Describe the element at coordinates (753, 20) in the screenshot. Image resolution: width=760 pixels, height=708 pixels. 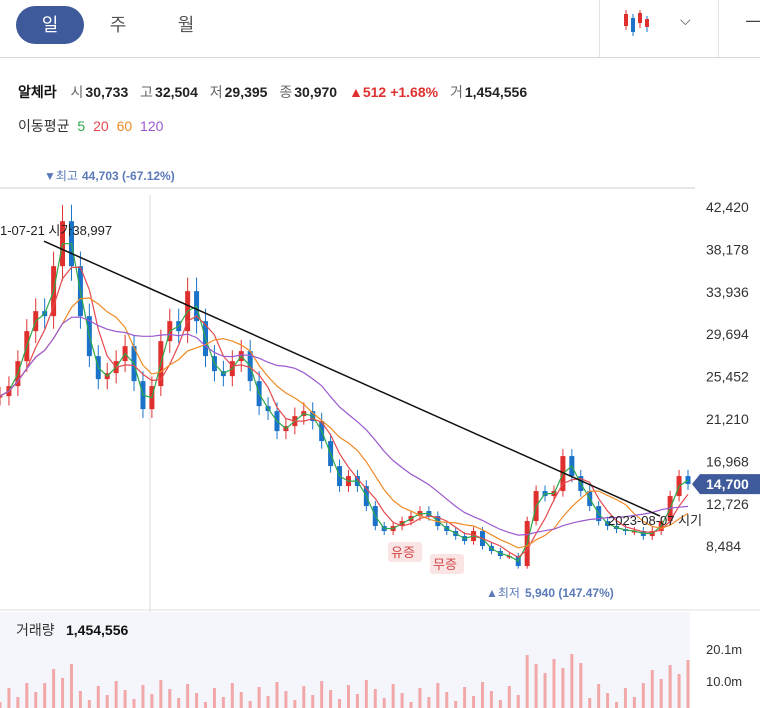
I see `minus-icon: —` at that location.